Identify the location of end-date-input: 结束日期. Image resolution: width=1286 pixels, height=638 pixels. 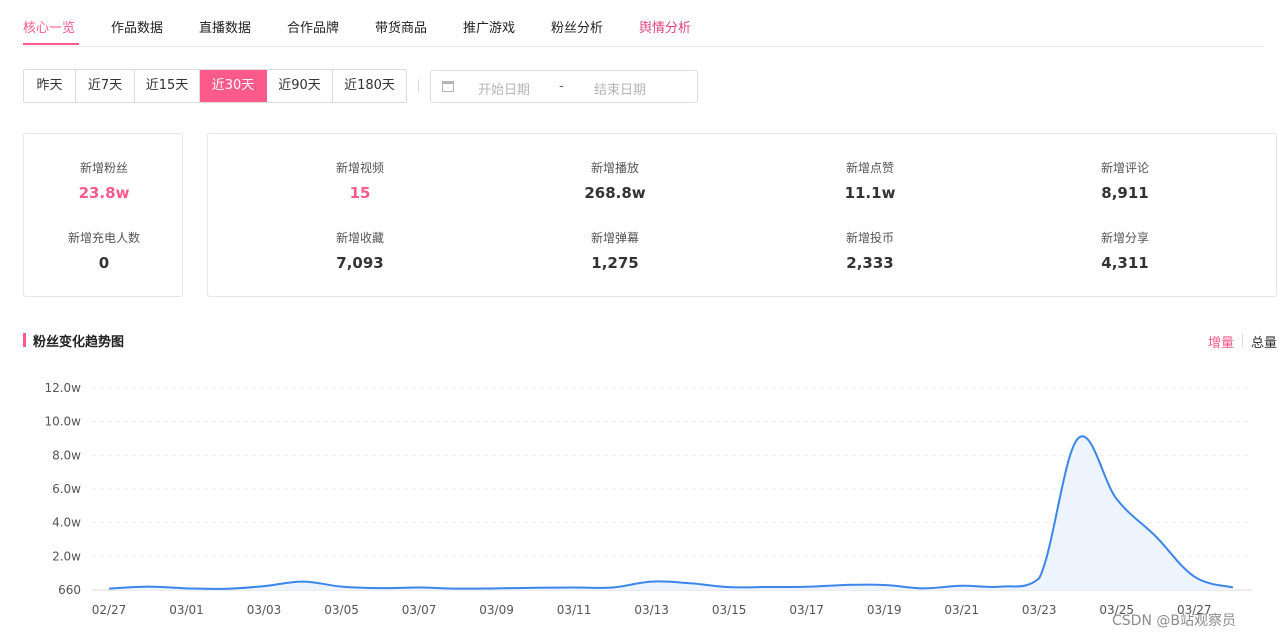
(620, 88).